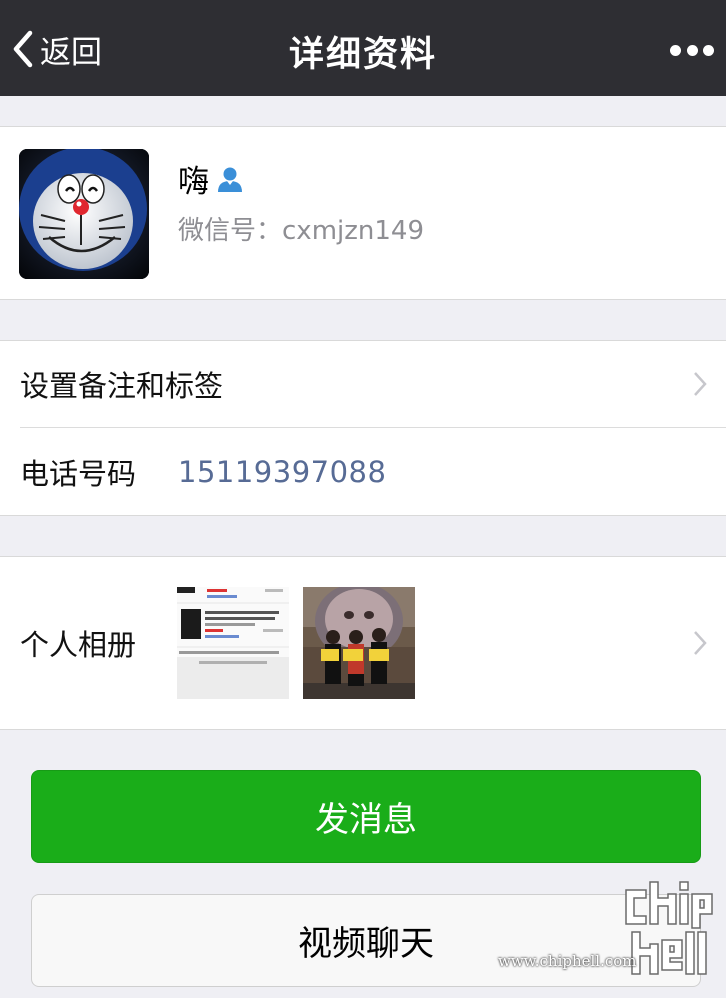 The image size is (726, 998). I want to click on album-label: 个人相册, so click(78, 645).